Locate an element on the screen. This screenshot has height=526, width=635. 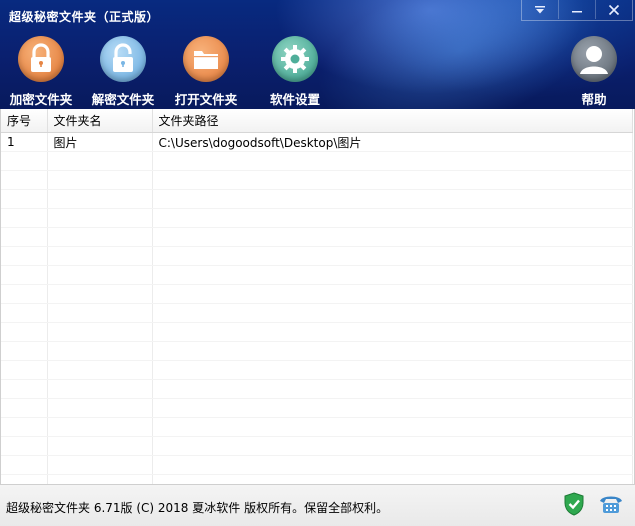
folder-icon is located at coordinates (206, 59).